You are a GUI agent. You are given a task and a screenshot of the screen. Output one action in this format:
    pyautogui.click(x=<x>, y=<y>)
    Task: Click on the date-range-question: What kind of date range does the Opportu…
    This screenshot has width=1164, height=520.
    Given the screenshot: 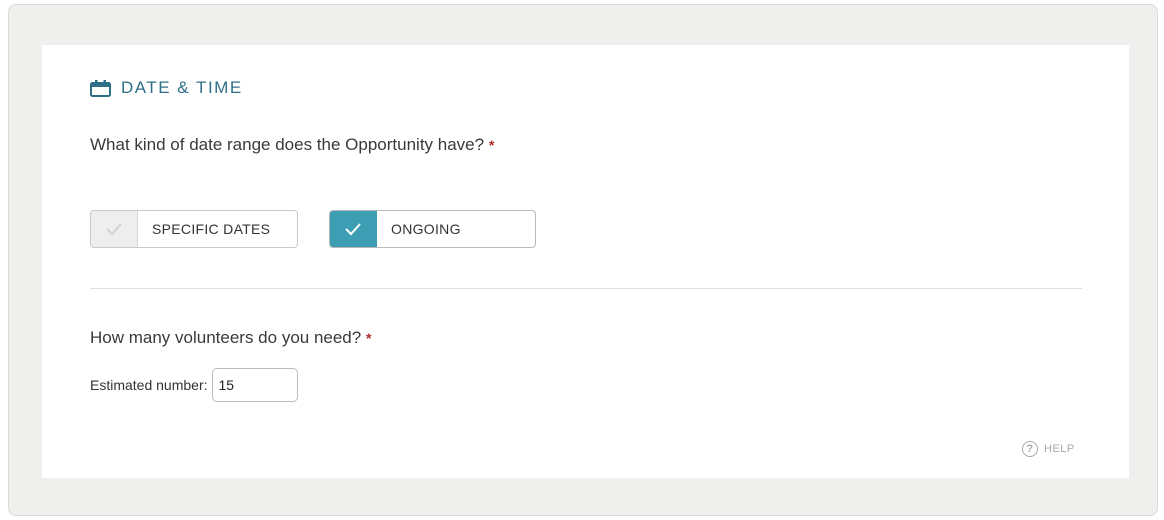 What is the action you would take?
    pyautogui.click(x=292, y=145)
    